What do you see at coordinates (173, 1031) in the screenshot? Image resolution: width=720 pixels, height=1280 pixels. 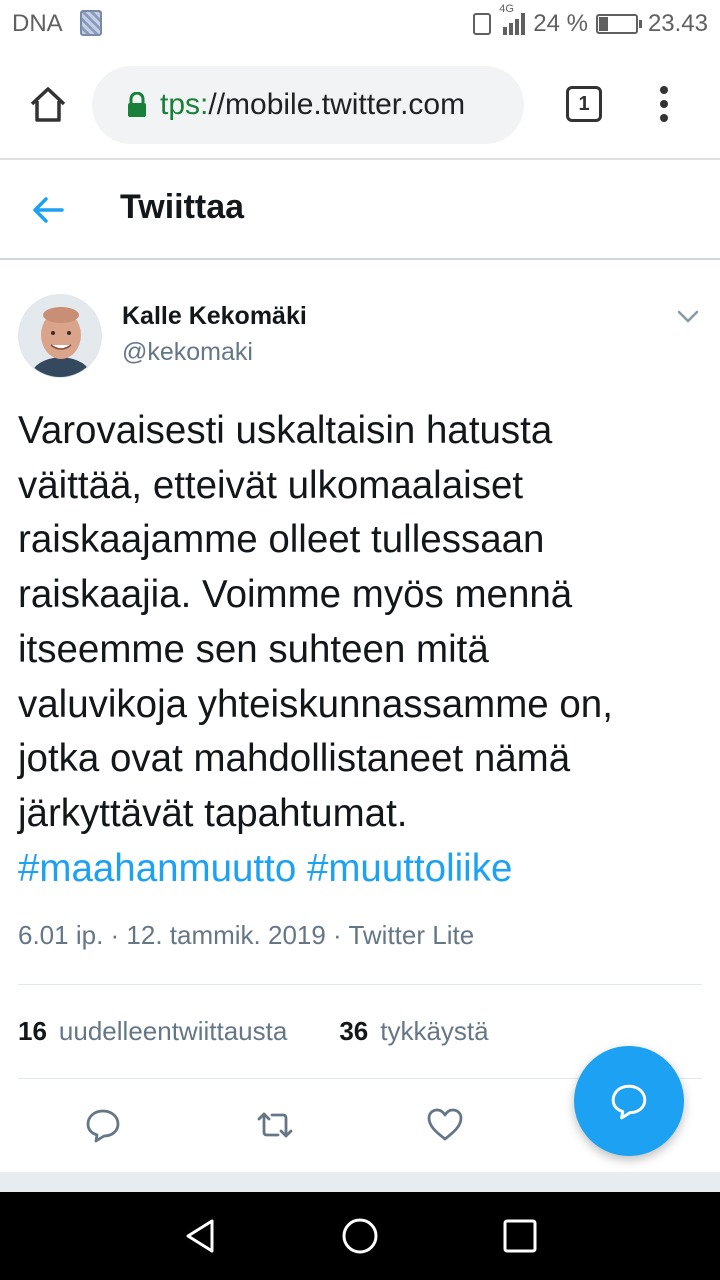 I see `retweet-label: uudelleentwiittausta` at bounding box center [173, 1031].